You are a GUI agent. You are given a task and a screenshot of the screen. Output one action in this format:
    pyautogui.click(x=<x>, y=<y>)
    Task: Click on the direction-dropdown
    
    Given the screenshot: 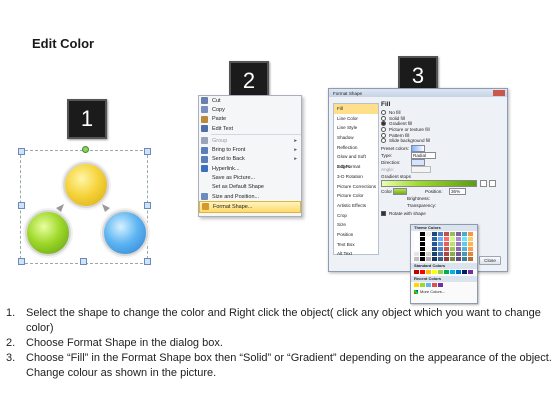 What is the action you would take?
    pyautogui.click(x=418, y=162)
    